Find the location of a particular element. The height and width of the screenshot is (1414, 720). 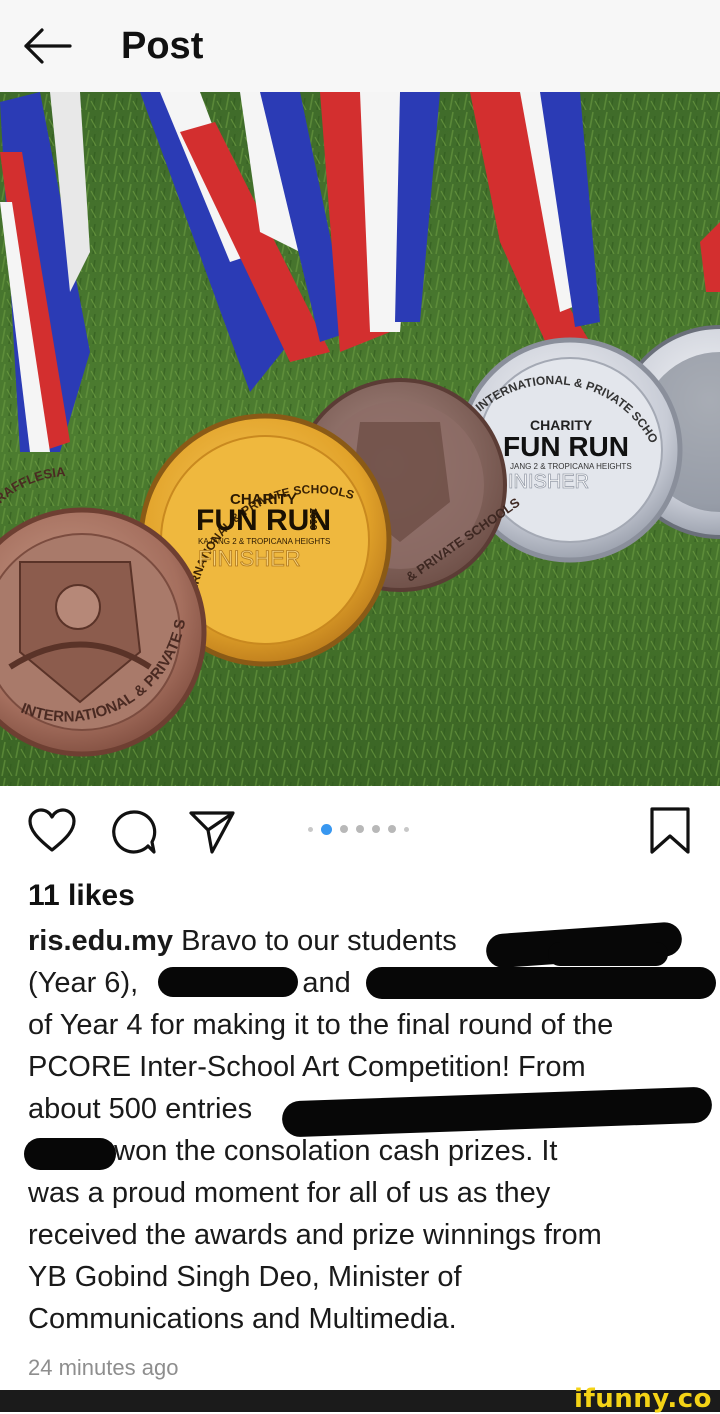

share-button is located at coordinates (212, 834).